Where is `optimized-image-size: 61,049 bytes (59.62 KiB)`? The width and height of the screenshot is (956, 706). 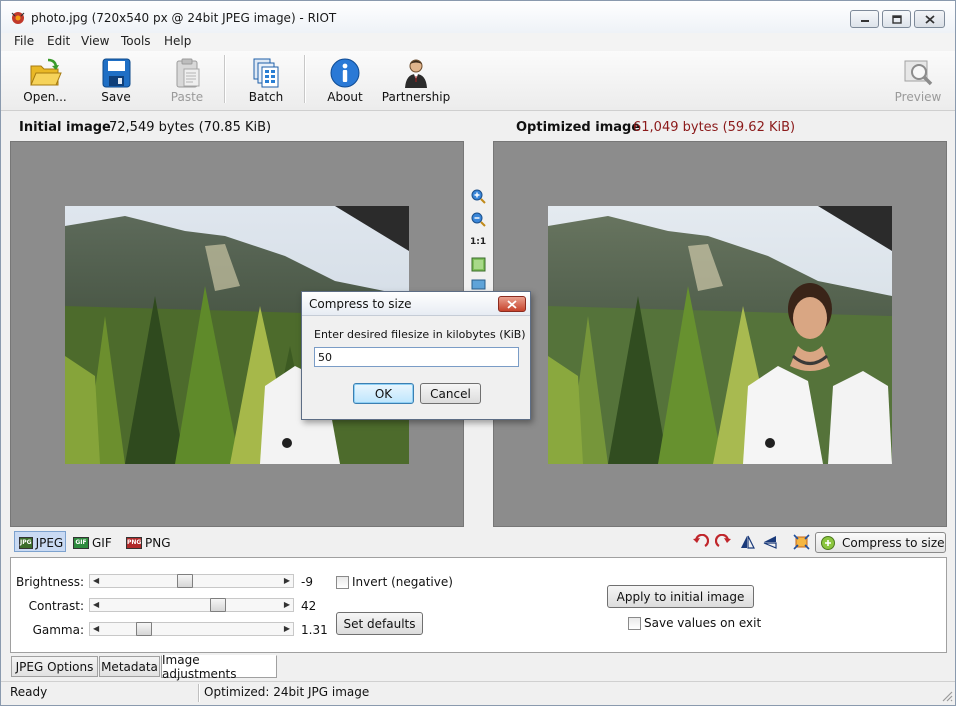 optimized-image-size: 61,049 bytes (59.62 KiB) is located at coordinates (714, 127).